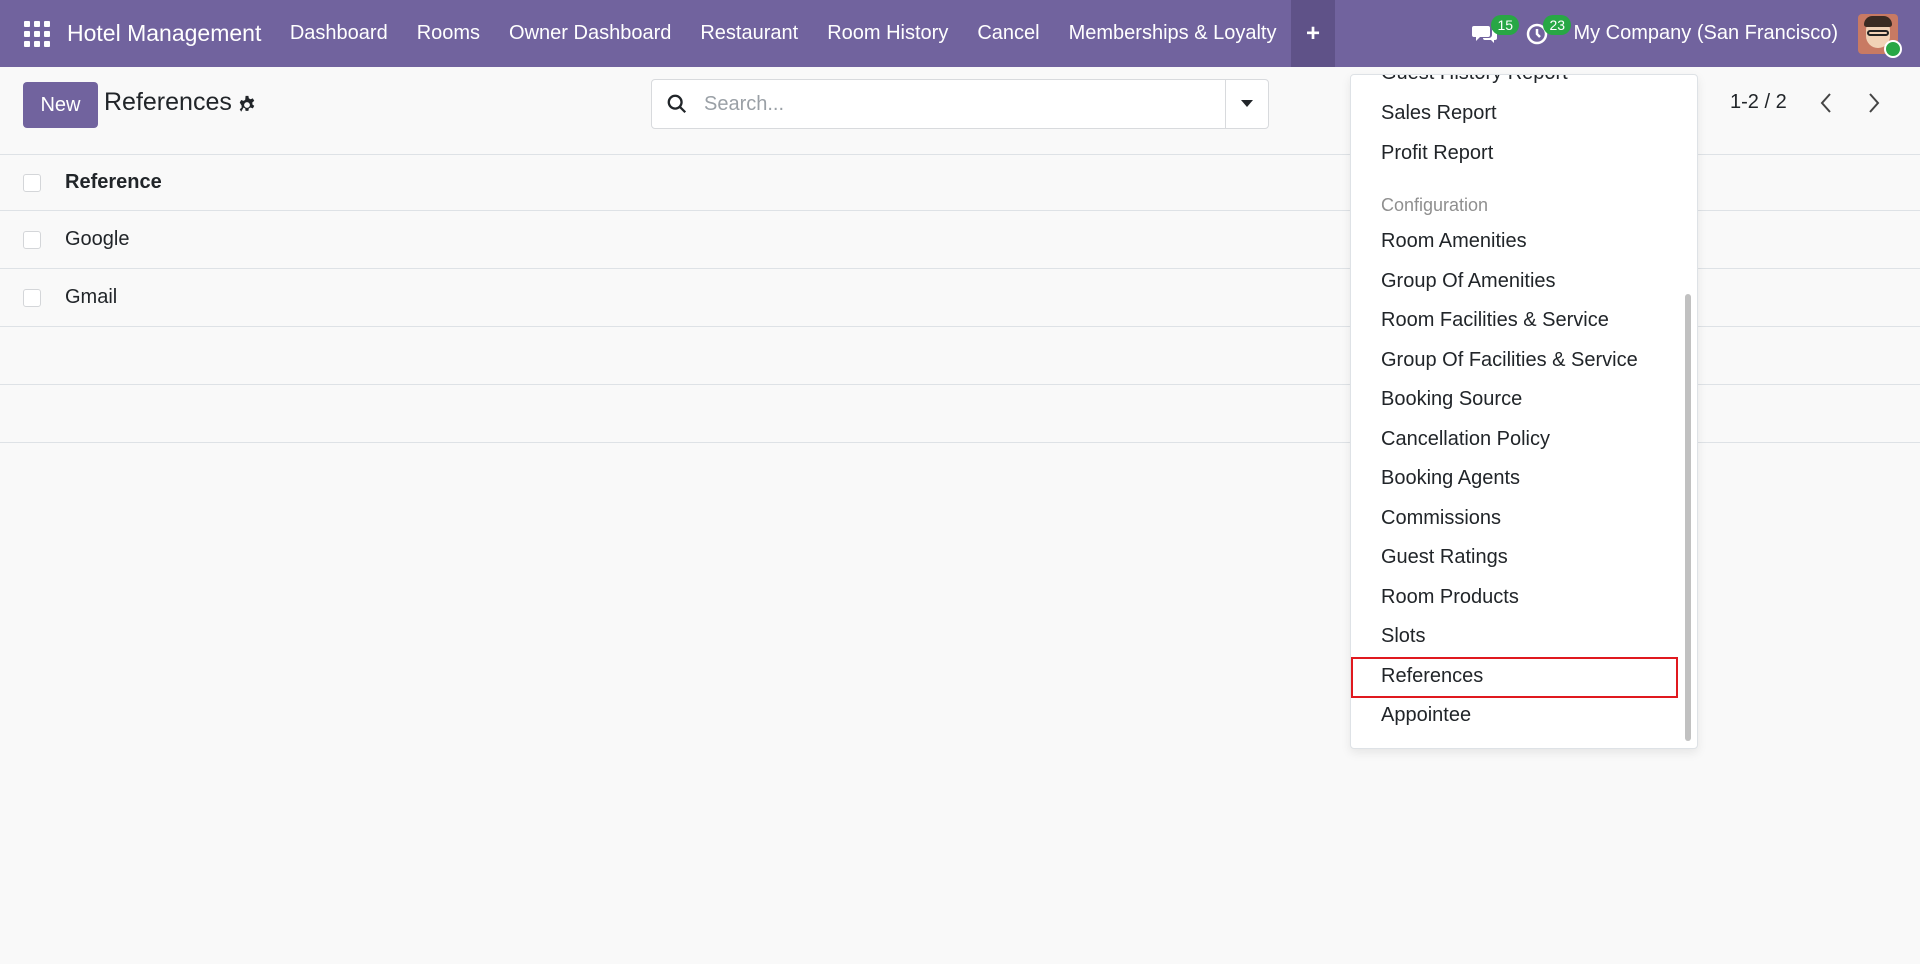  Describe the element at coordinates (1474, 80) in the screenshot. I see `dropdown-item-guest-history-report: Guest History Report` at that location.